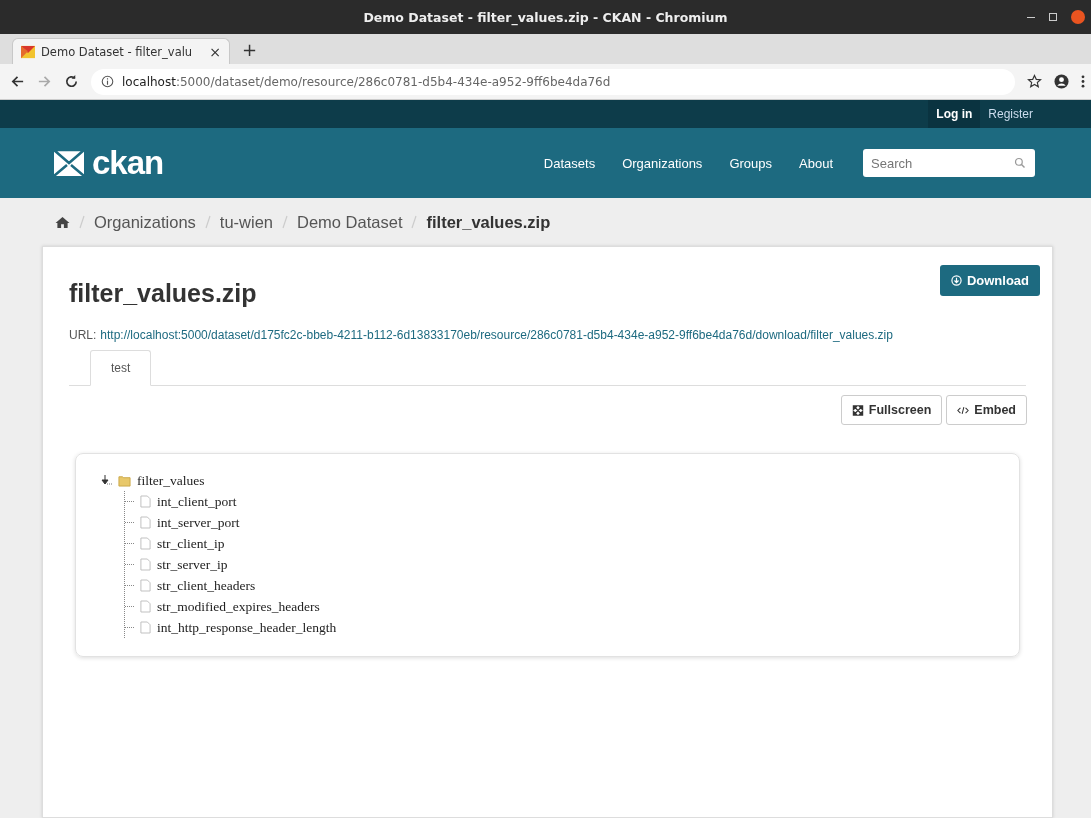  What do you see at coordinates (128, 163) in the screenshot?
I see `logo-text: ckan` at bounding box center [128, 163].